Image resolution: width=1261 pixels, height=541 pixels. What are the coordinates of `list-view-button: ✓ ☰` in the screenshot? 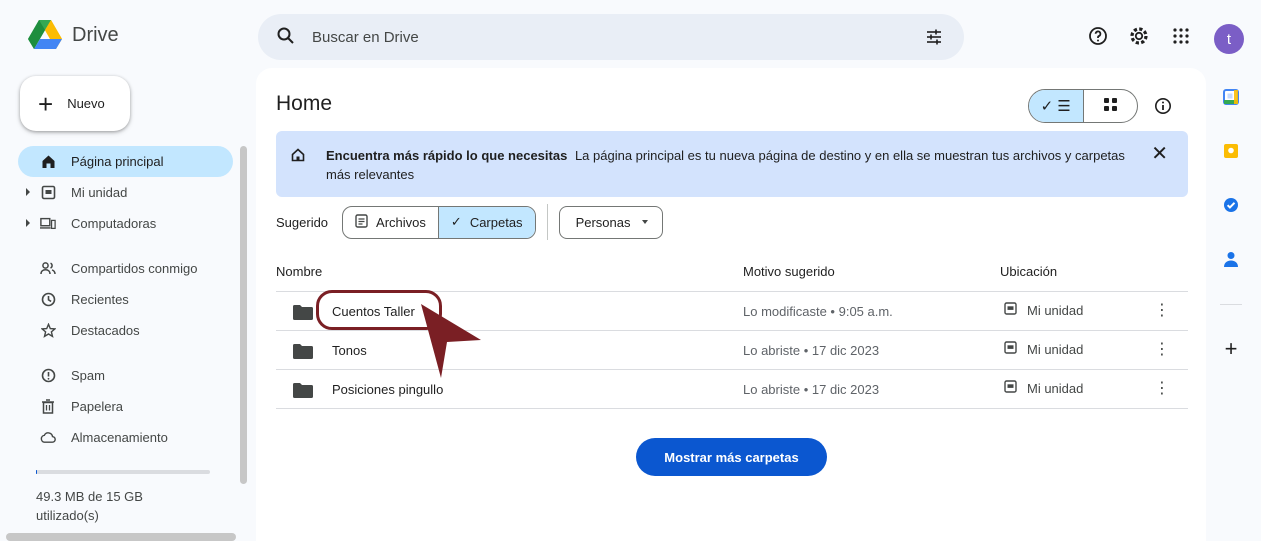 It's located at (1056, 106).